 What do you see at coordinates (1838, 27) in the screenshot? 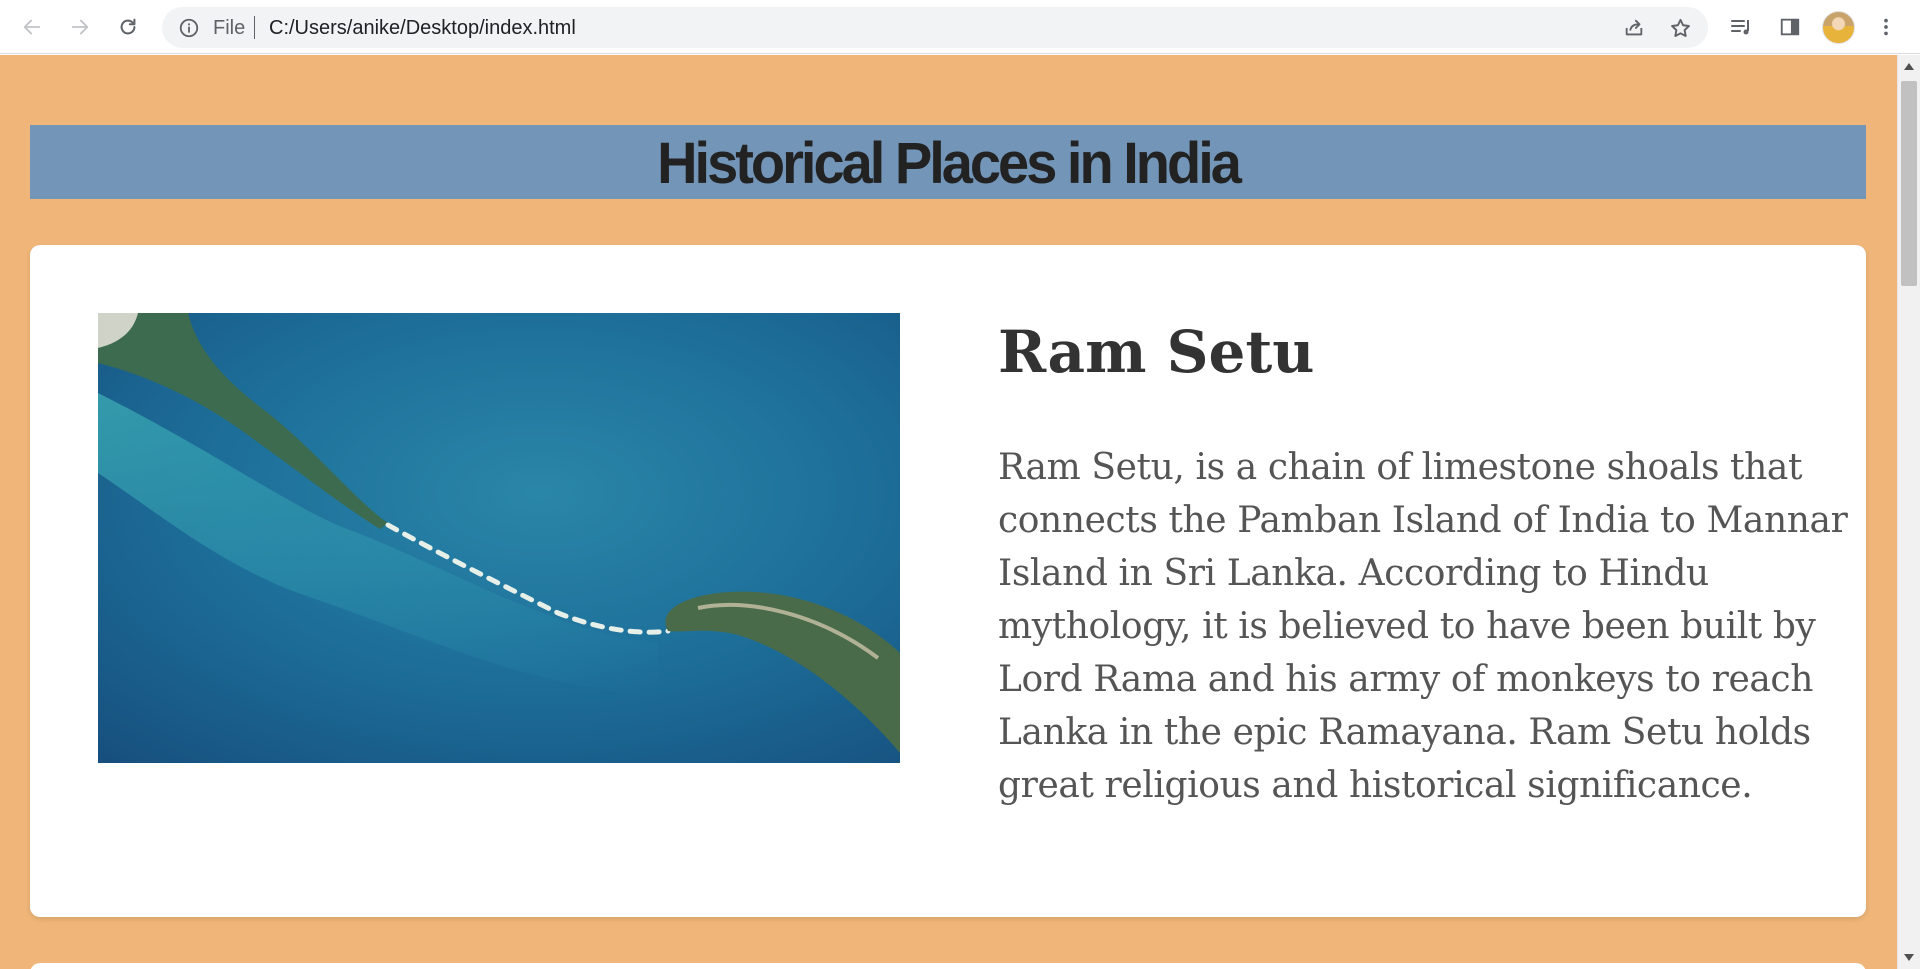
I see `profile-avatar` at bounding box center [1838, 27].